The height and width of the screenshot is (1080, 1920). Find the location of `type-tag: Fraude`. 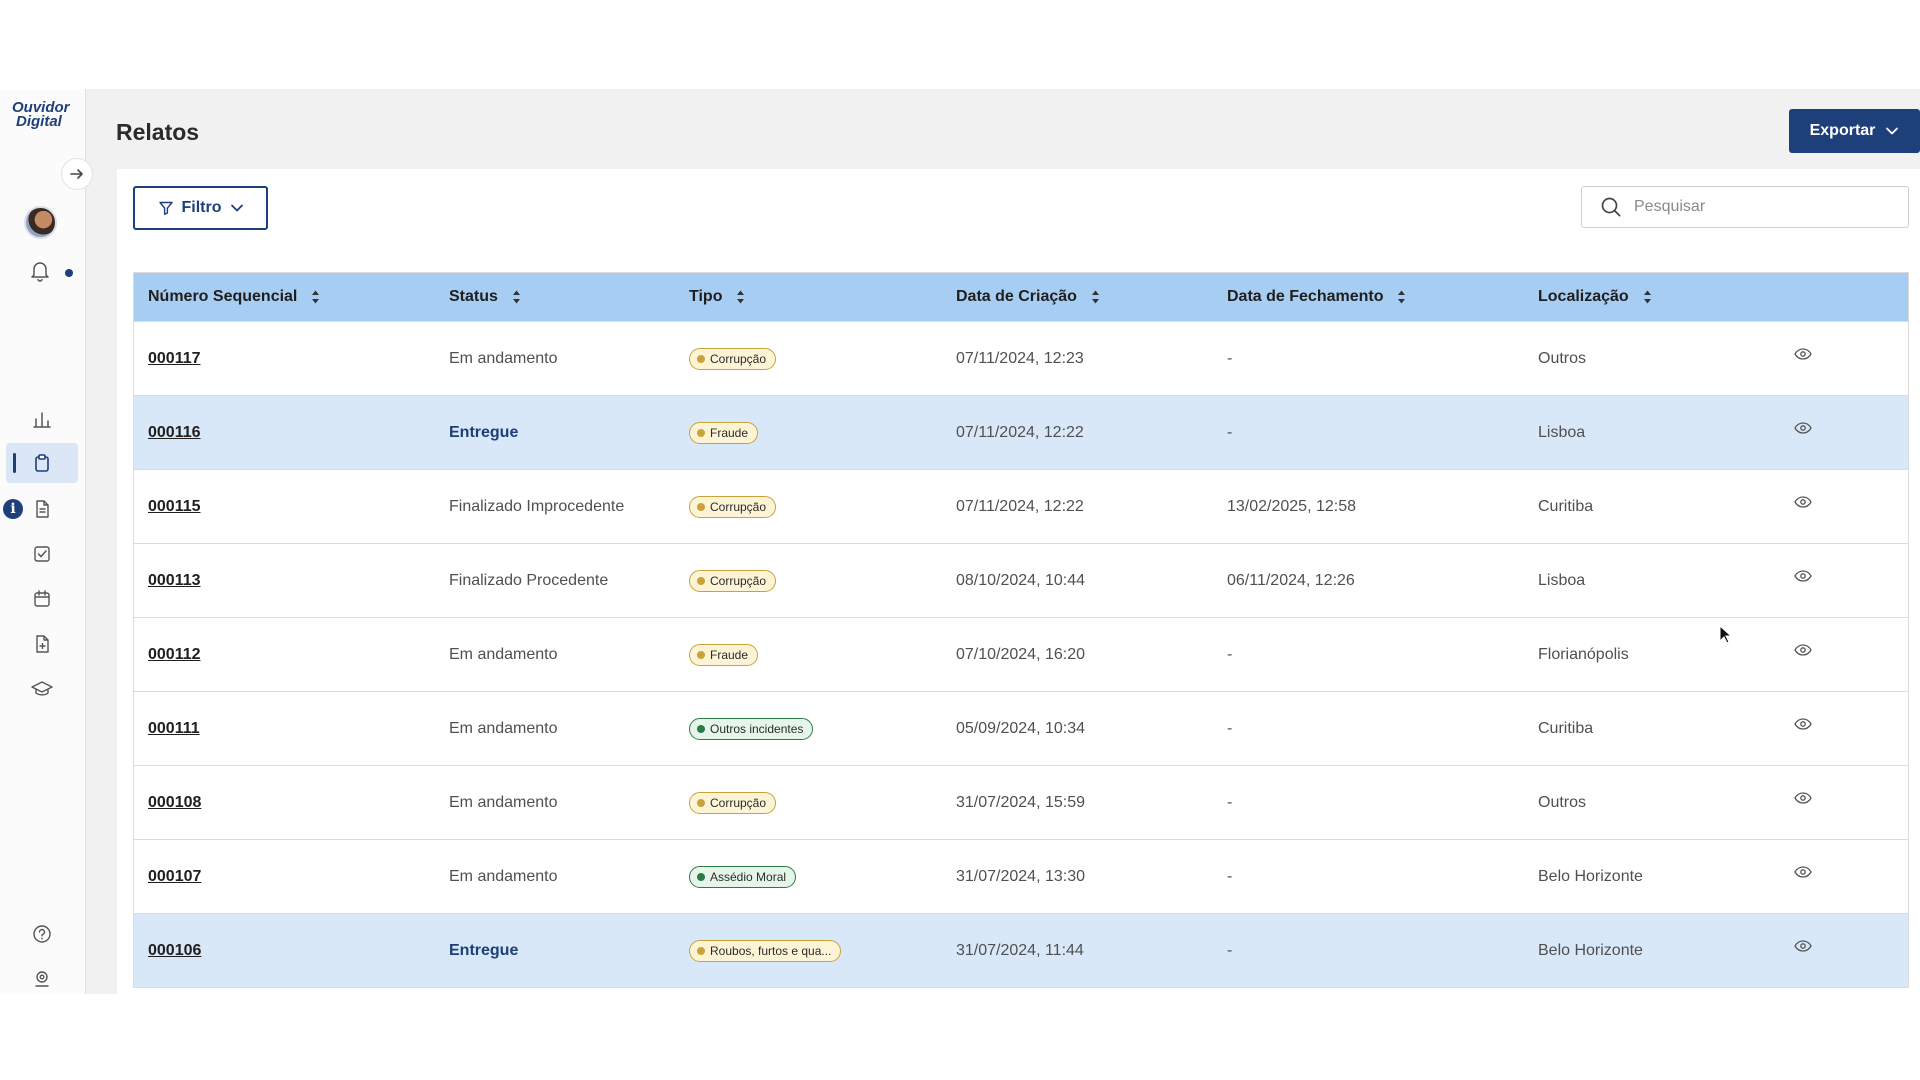

type-tag: Fraude is located at coordinates (724, 654).